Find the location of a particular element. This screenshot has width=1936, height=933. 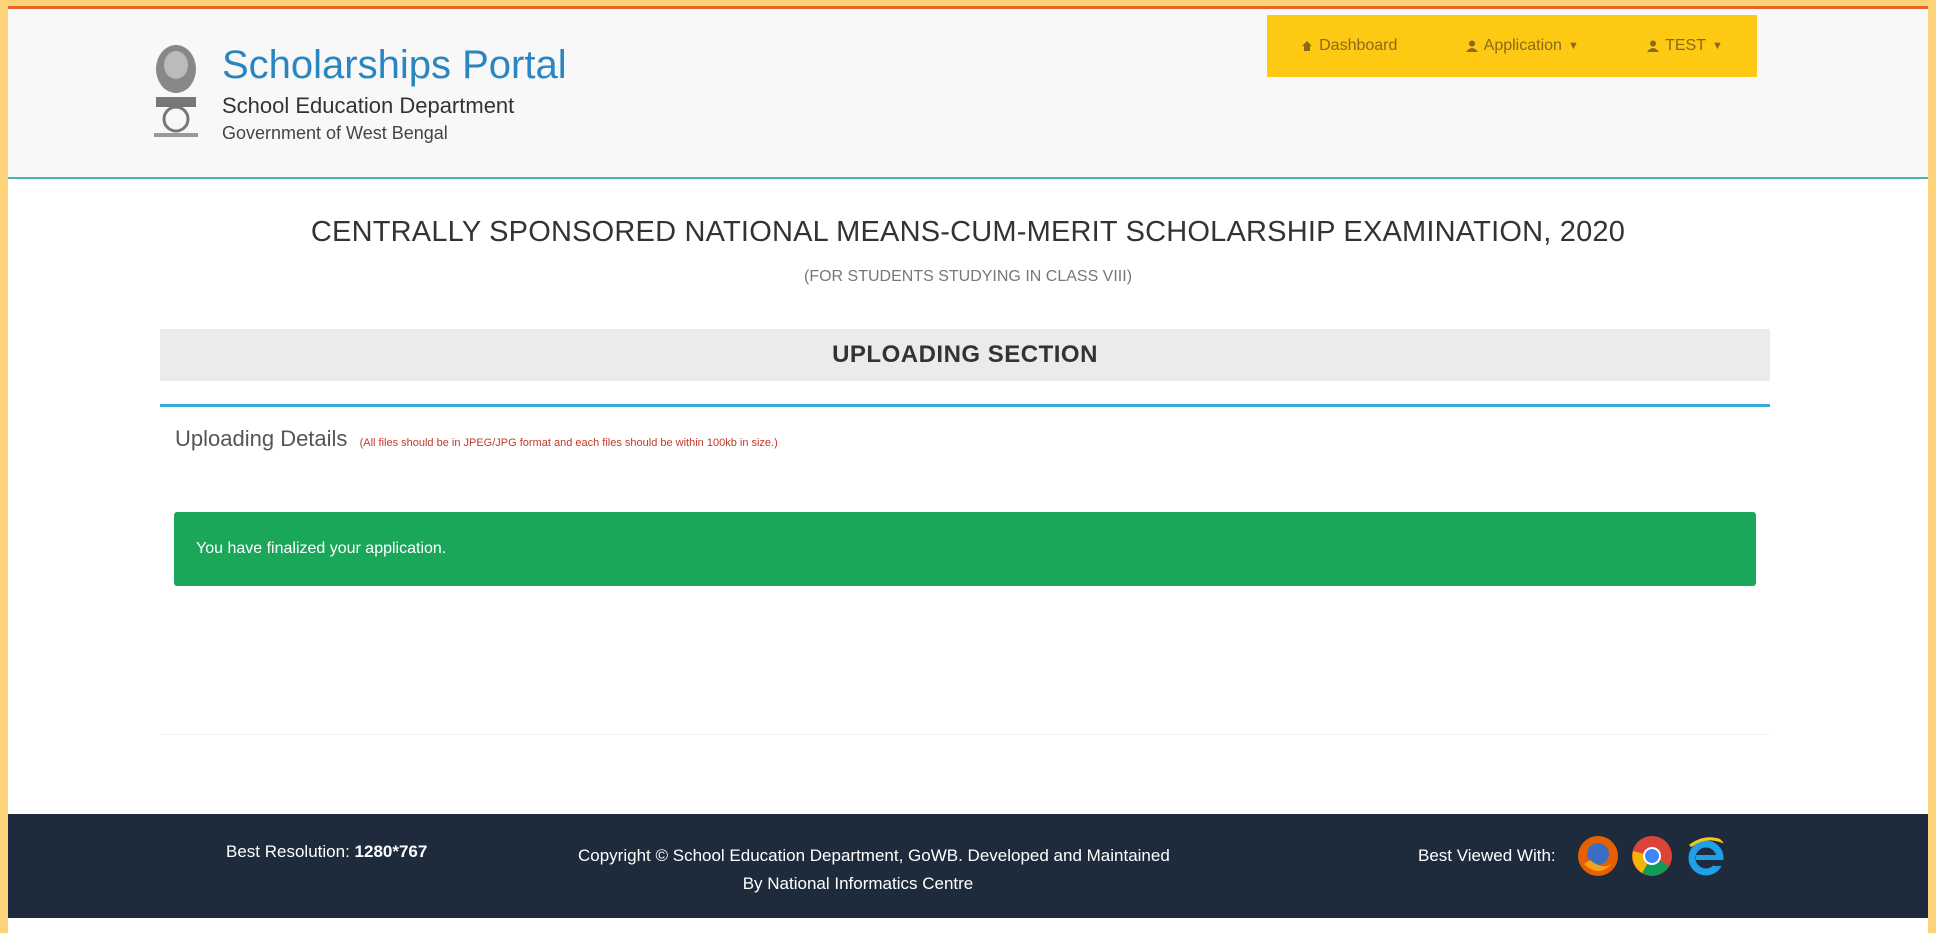

firefox-icon is located at coordinates (1598, 856).